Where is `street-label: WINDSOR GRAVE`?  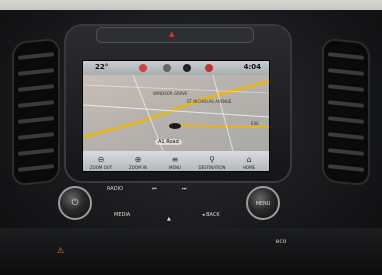
street-label: WINDSOR GRAVE is located at coordinates (170, 93).